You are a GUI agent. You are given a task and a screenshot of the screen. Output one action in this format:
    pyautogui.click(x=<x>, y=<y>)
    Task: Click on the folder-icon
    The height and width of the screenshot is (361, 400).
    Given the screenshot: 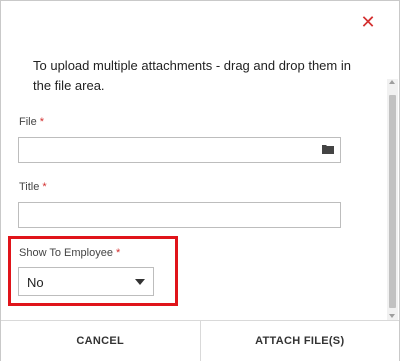 What is the action you would take?
    pyautogui.click(x=328, y=149)
    